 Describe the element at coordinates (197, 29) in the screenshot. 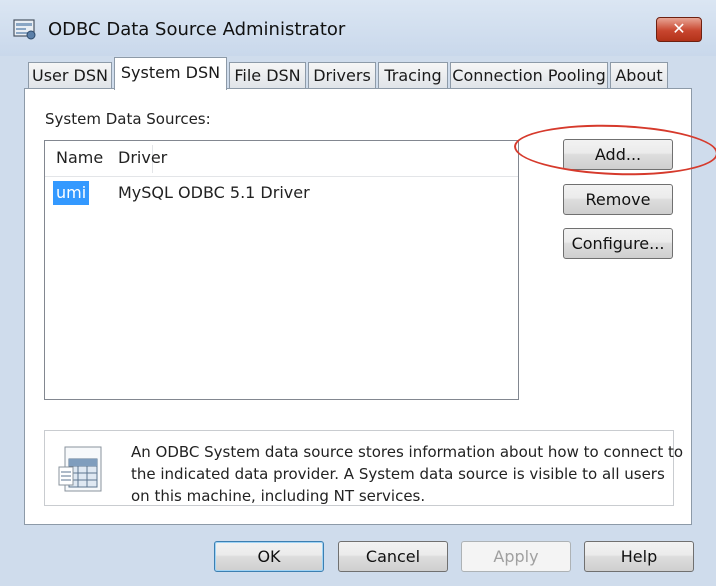

I see `window-title: ODBC Data Source Administrator` at that location.